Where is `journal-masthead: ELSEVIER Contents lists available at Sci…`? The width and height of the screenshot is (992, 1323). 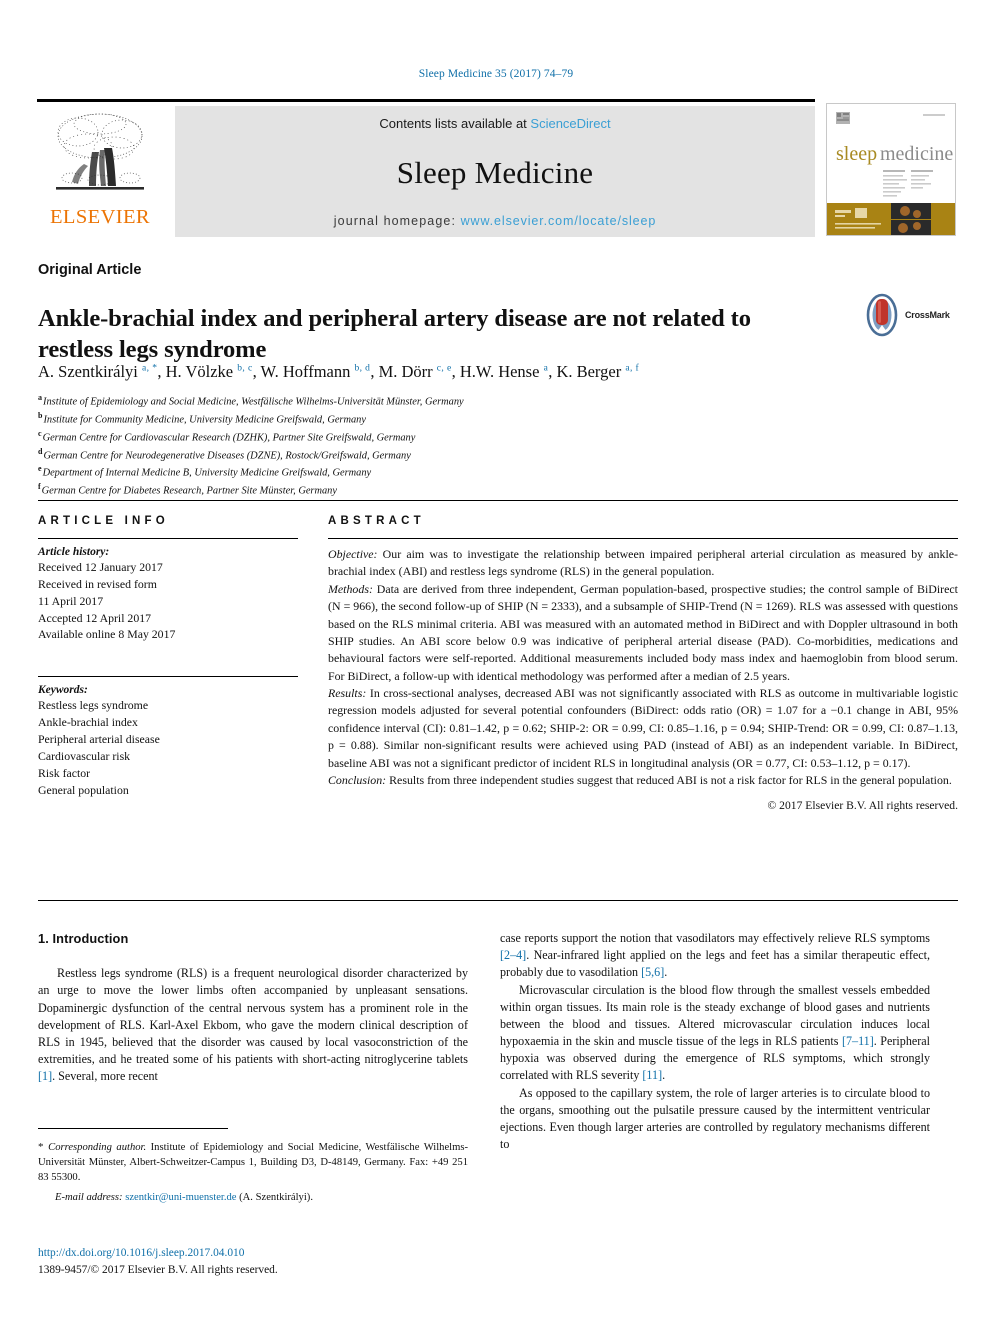 journal-masthead: ELSEVIER Contents lists available at Sci… is located at coordinates (426, 168).